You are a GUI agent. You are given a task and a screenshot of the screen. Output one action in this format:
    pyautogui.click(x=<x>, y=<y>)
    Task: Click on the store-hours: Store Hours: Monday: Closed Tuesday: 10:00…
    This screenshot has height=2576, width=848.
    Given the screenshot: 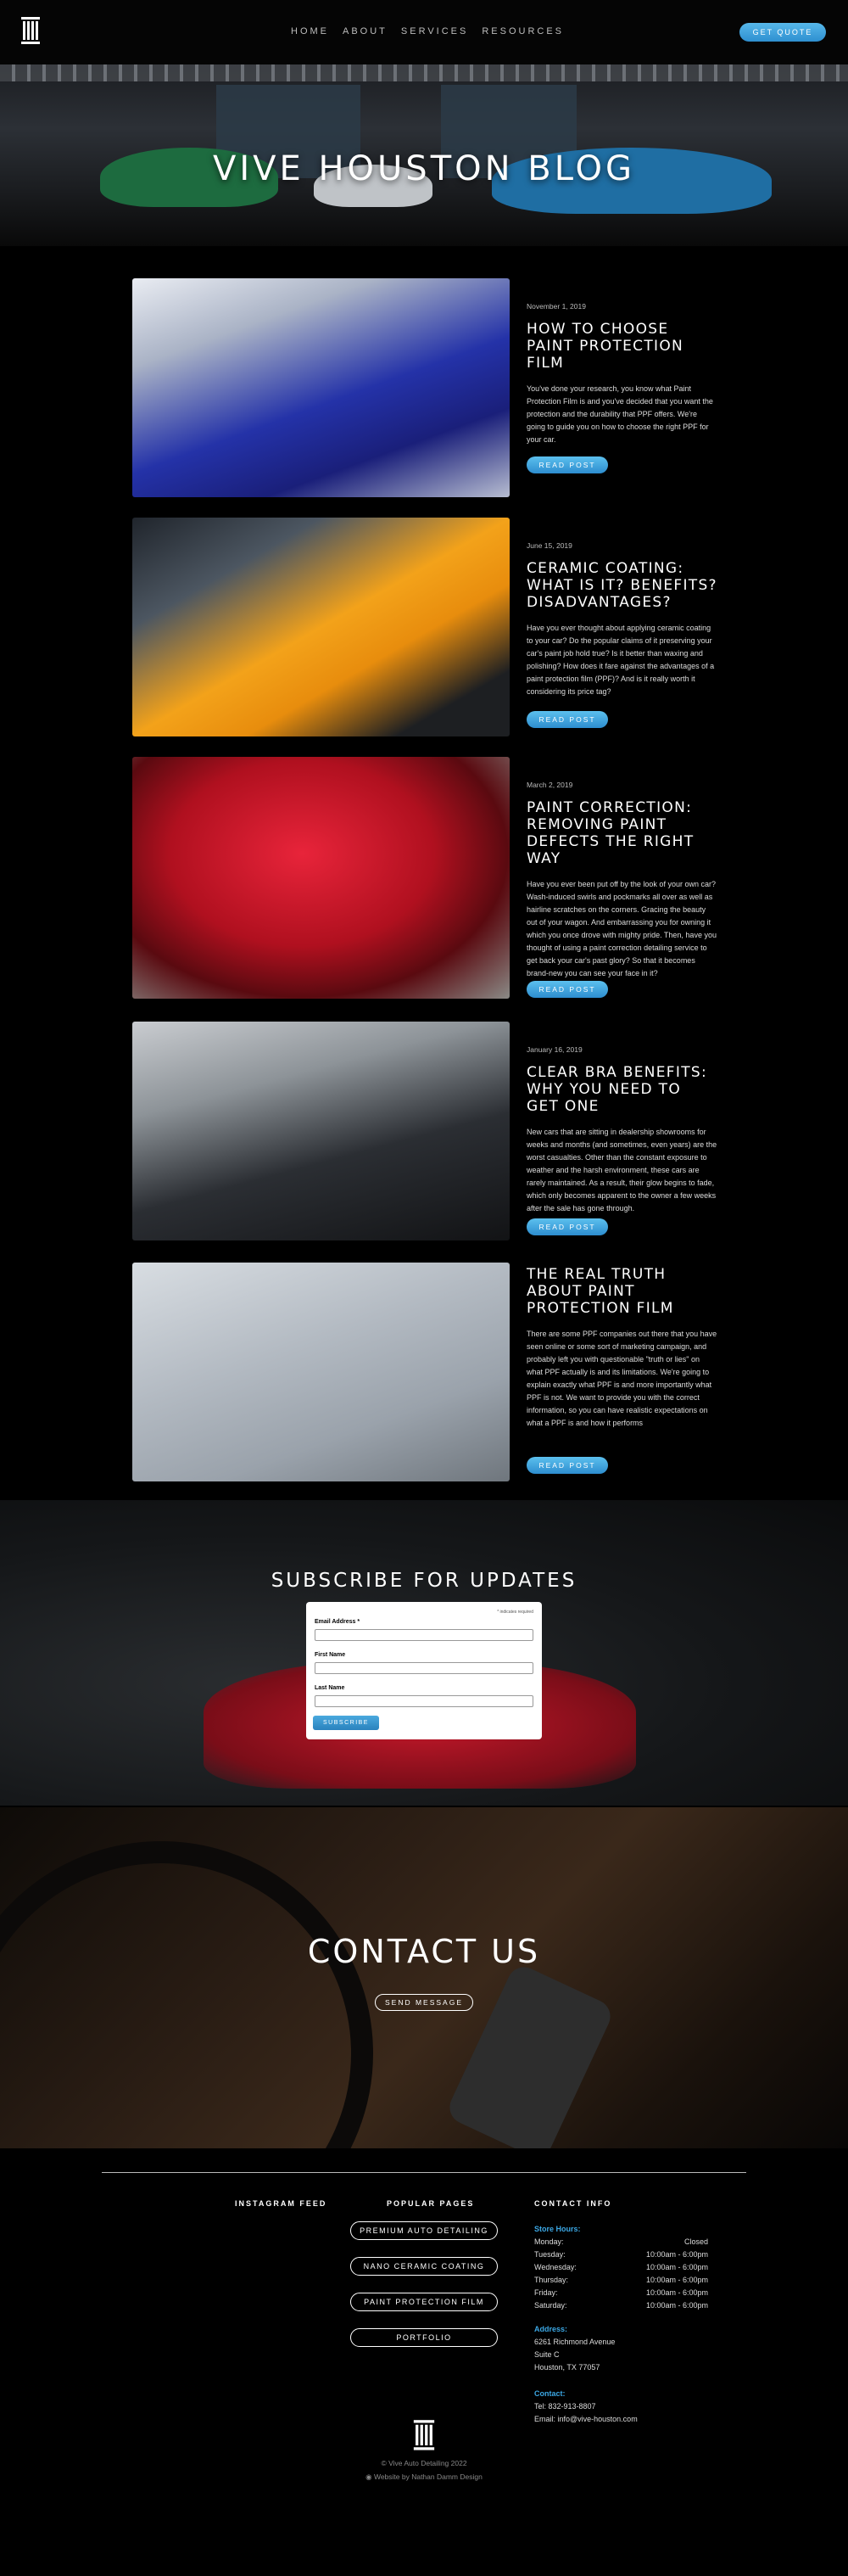 What is the action you would take?
    pyautogui.click(x=621, y=2267)
    